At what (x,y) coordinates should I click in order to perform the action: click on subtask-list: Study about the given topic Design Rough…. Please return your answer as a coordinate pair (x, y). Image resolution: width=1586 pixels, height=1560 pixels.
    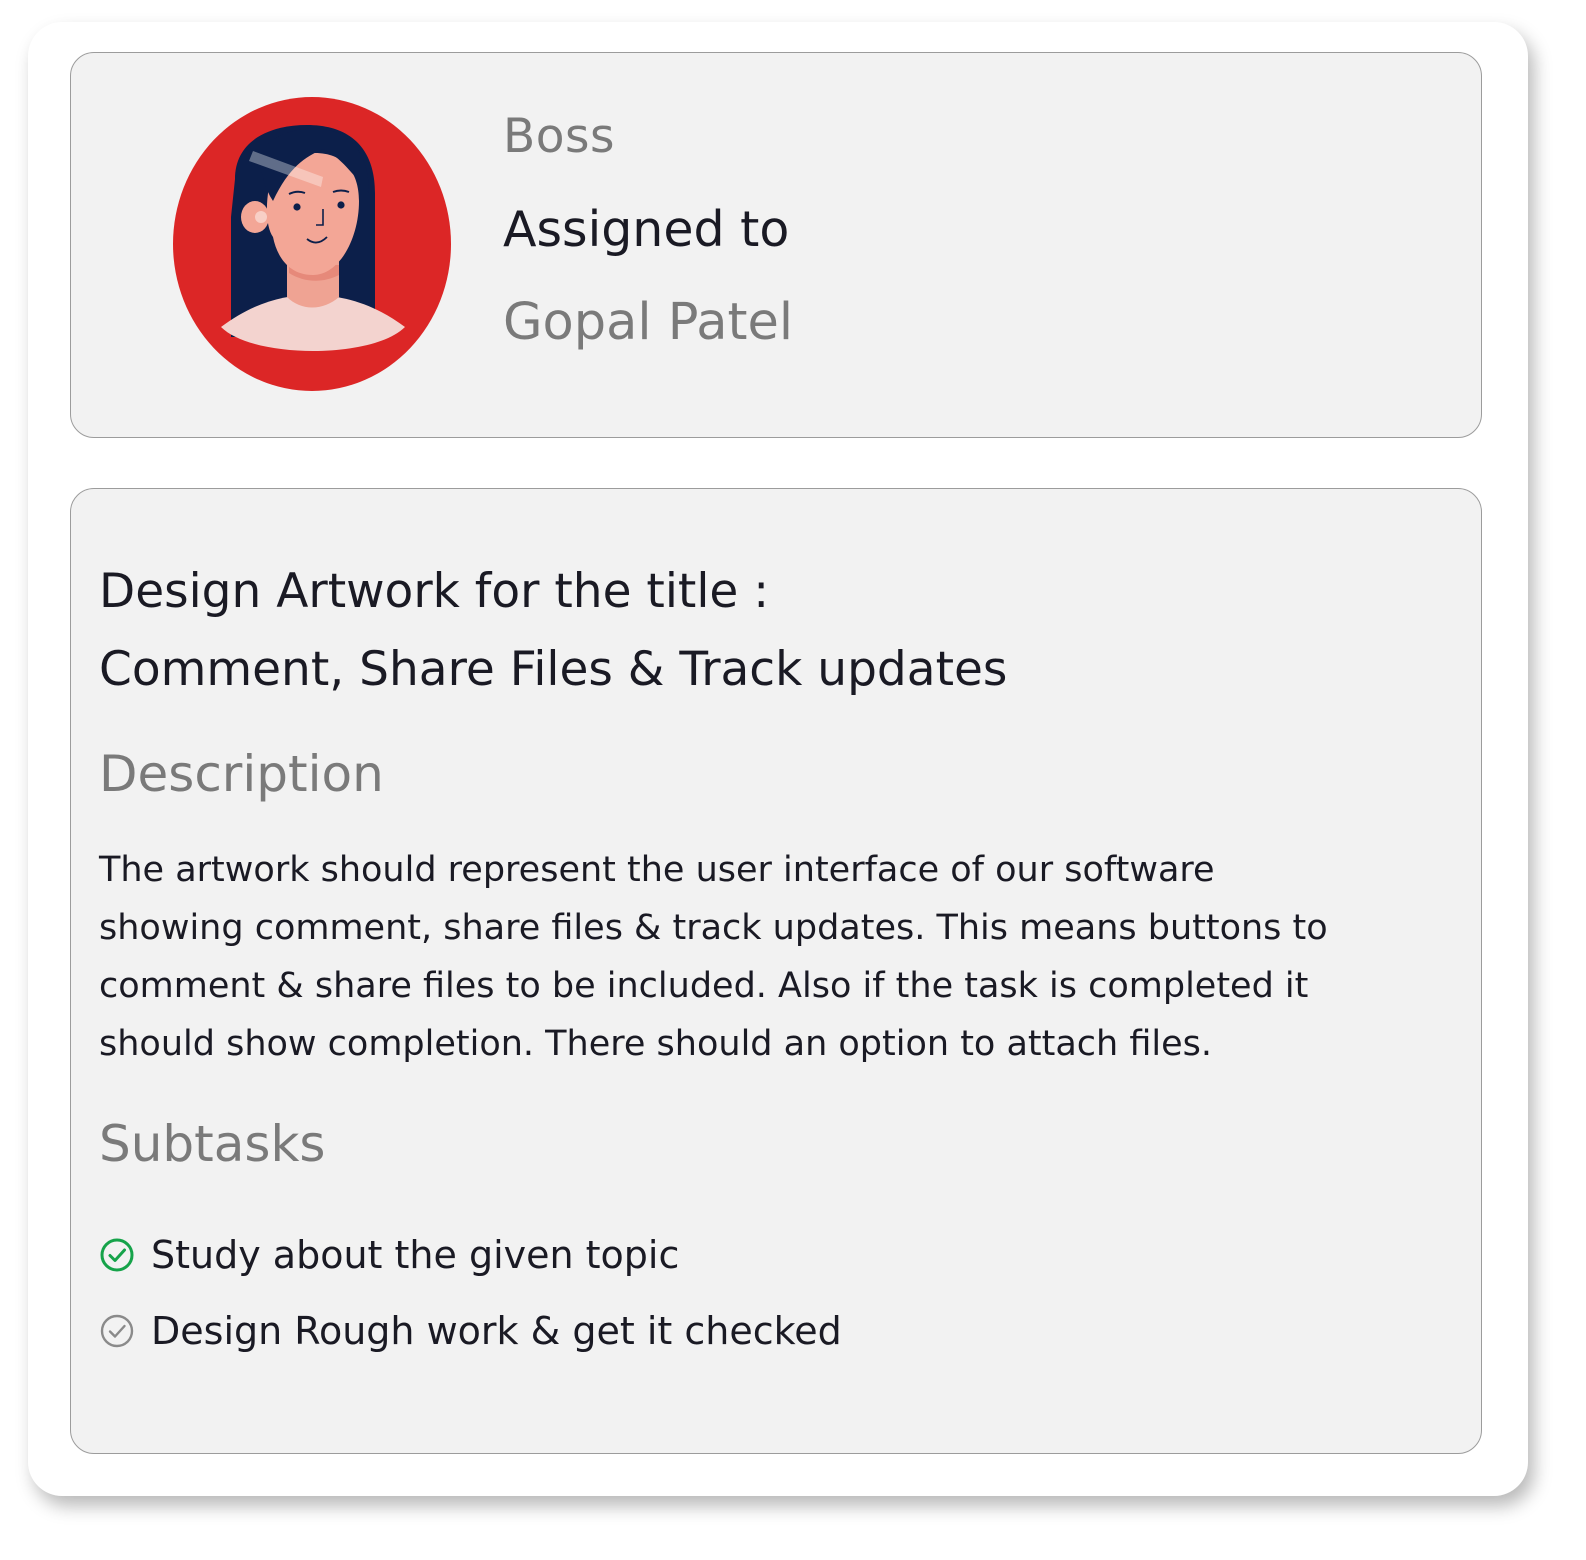
    Looking at the image, I should click on (470, 1293).